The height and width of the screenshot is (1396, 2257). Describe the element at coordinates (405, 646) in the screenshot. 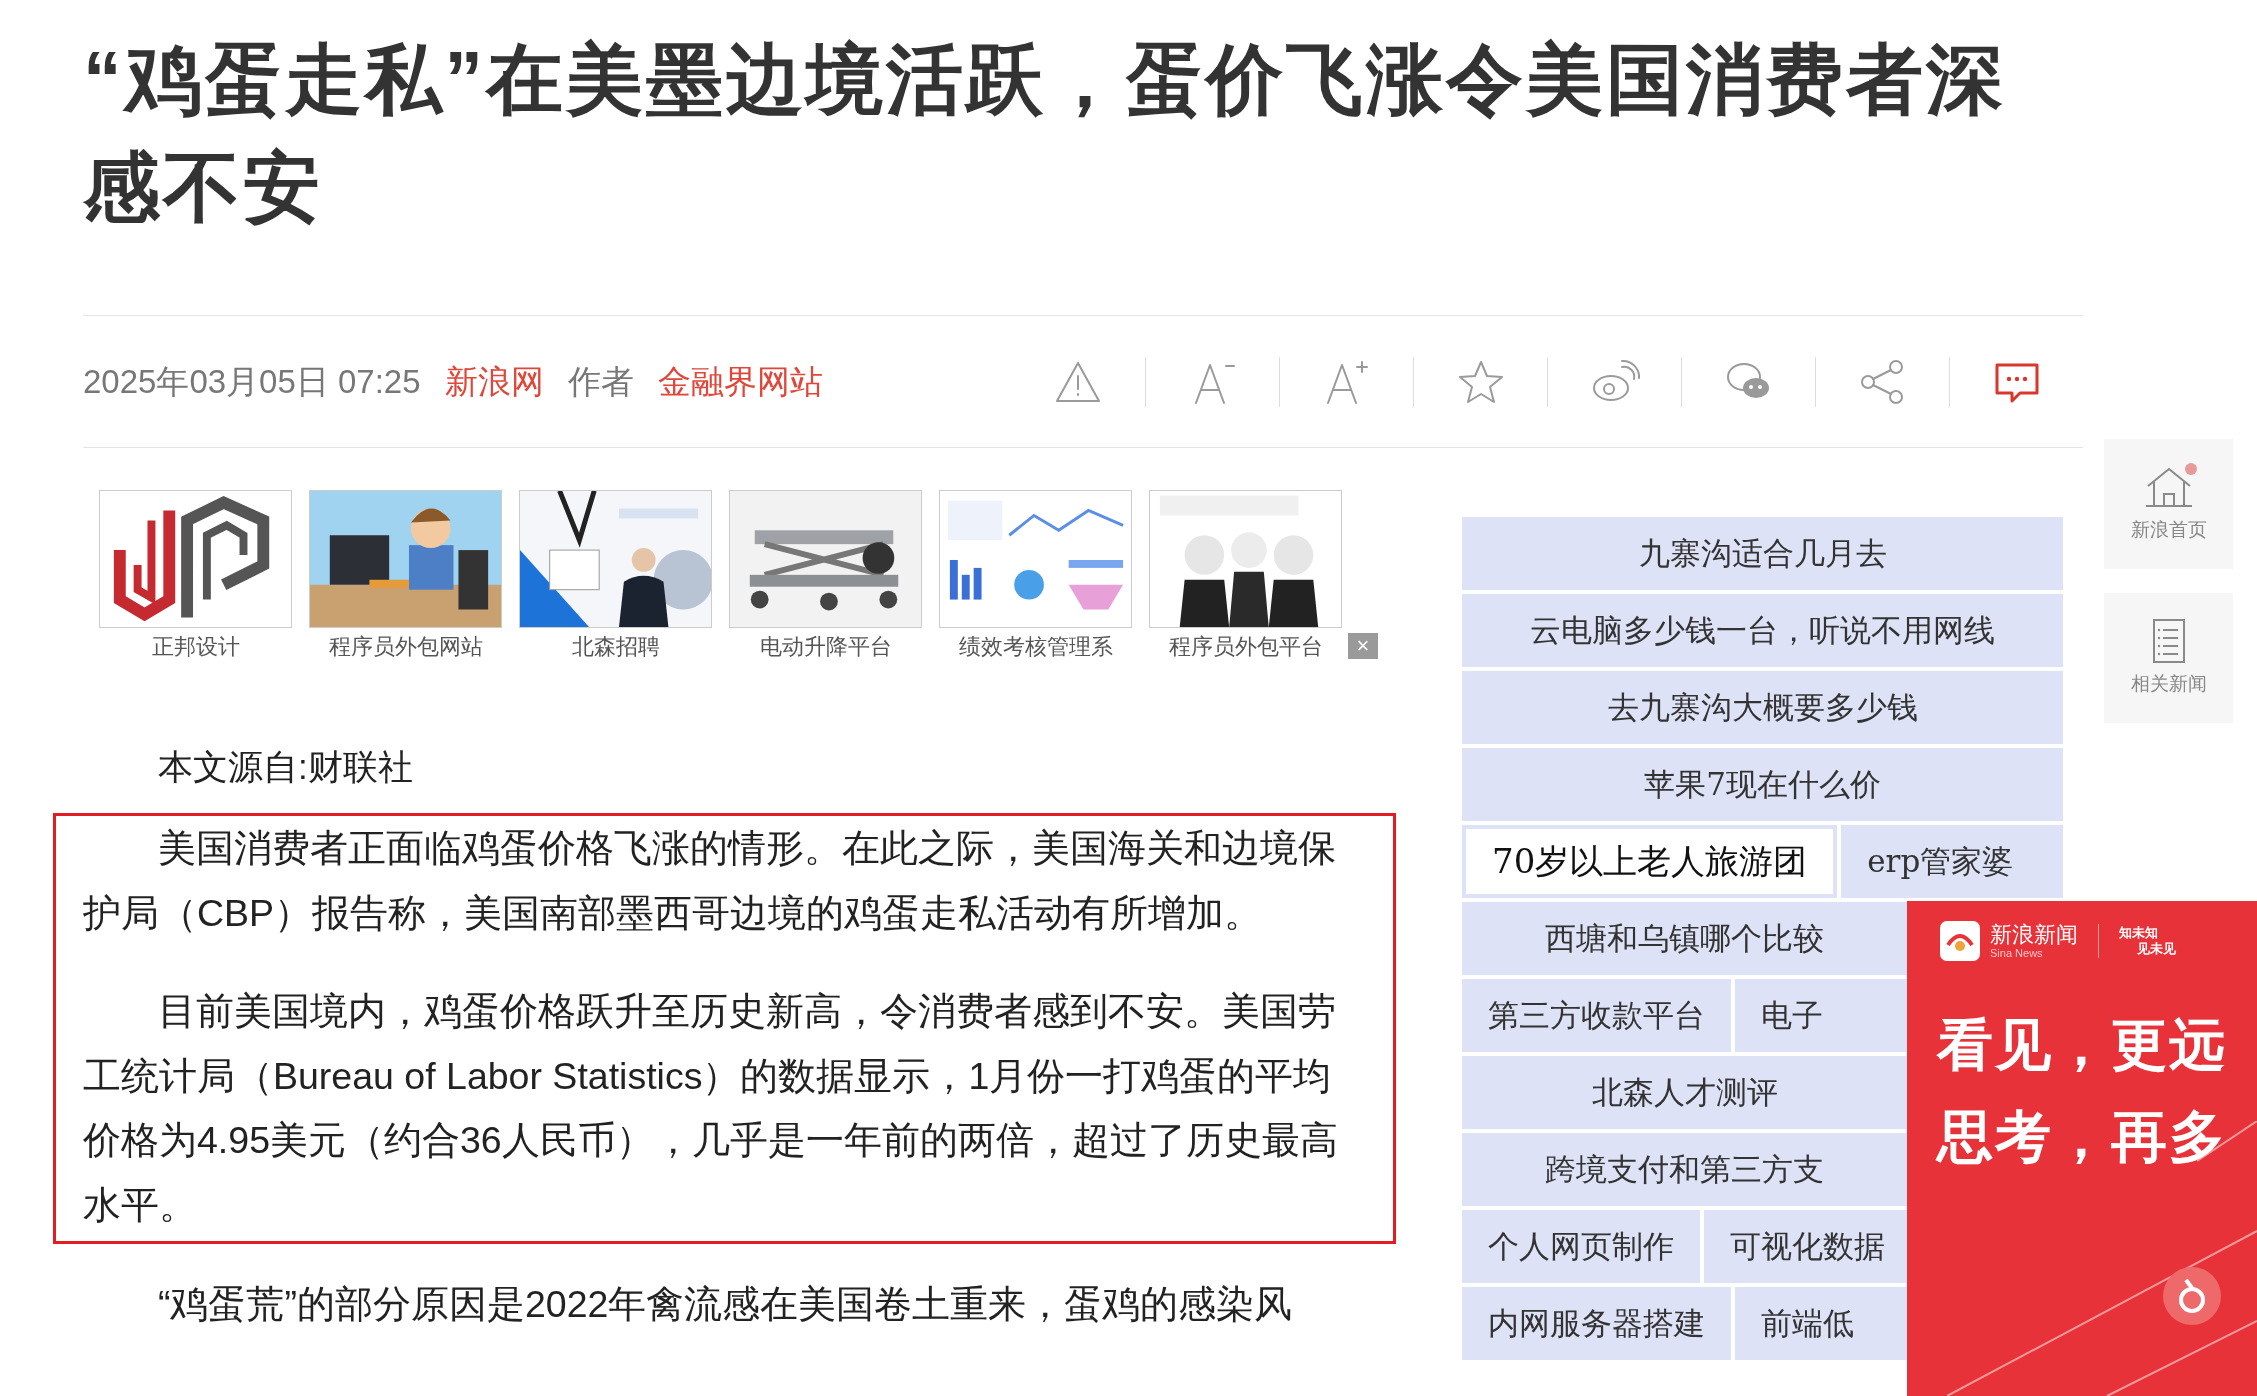

I see `ad-caption: 程序员外包网站` at that location.